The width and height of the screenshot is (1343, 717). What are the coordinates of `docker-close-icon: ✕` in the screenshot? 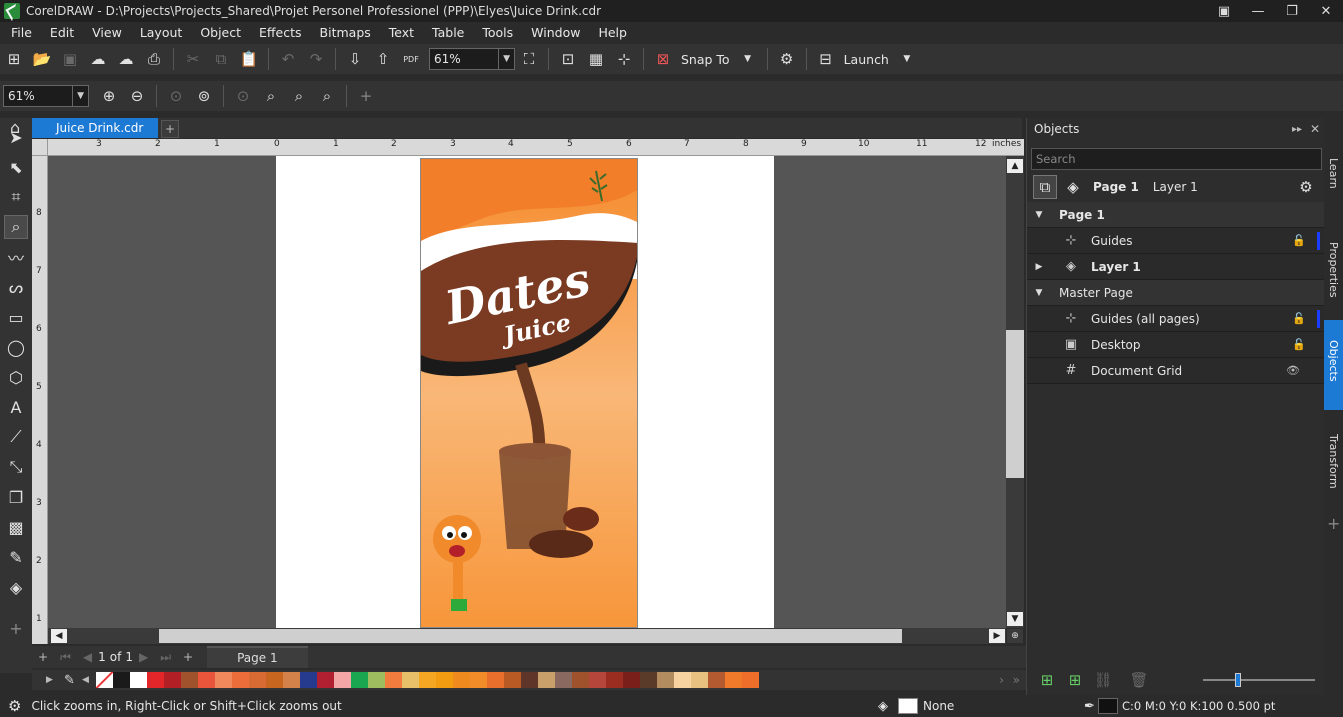 It's located at (1315, 129).